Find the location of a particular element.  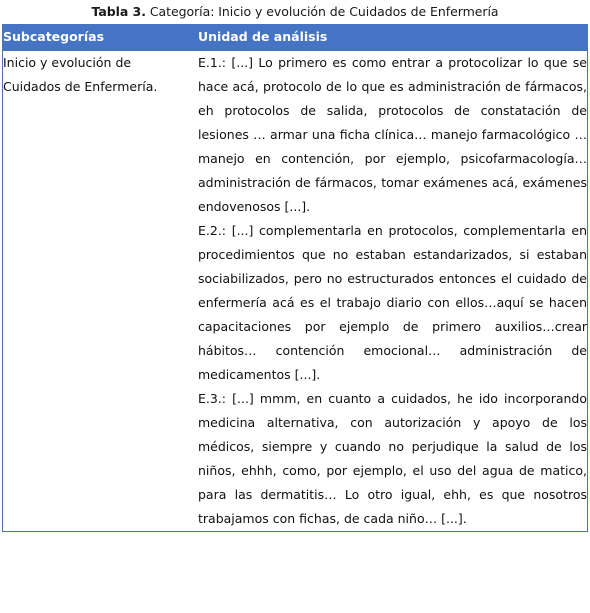

table-header: Subcategorías Unidad de análisis is located at coordinates (295, 37).